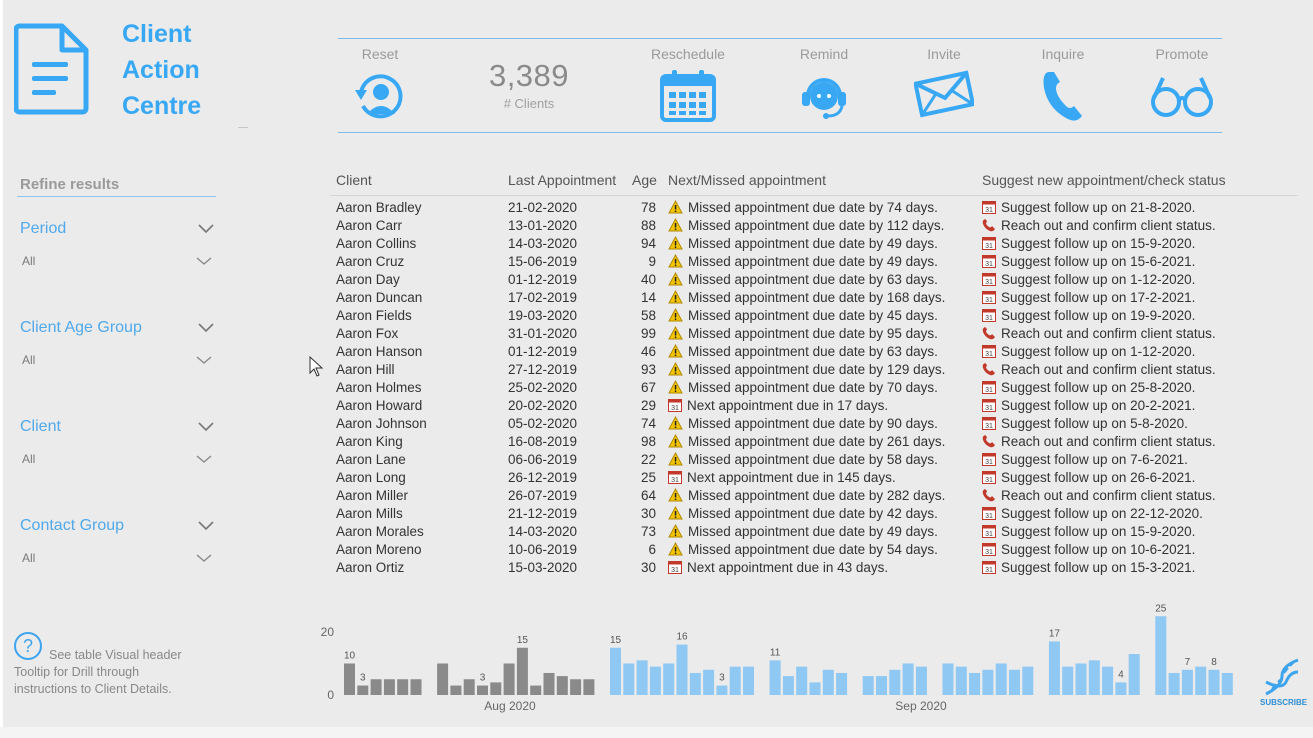 This screenshot has height=738, width=1313. Describe the element at coordinates (824, 85) in the screenshot. I see `remind-button: Remind` at that location.